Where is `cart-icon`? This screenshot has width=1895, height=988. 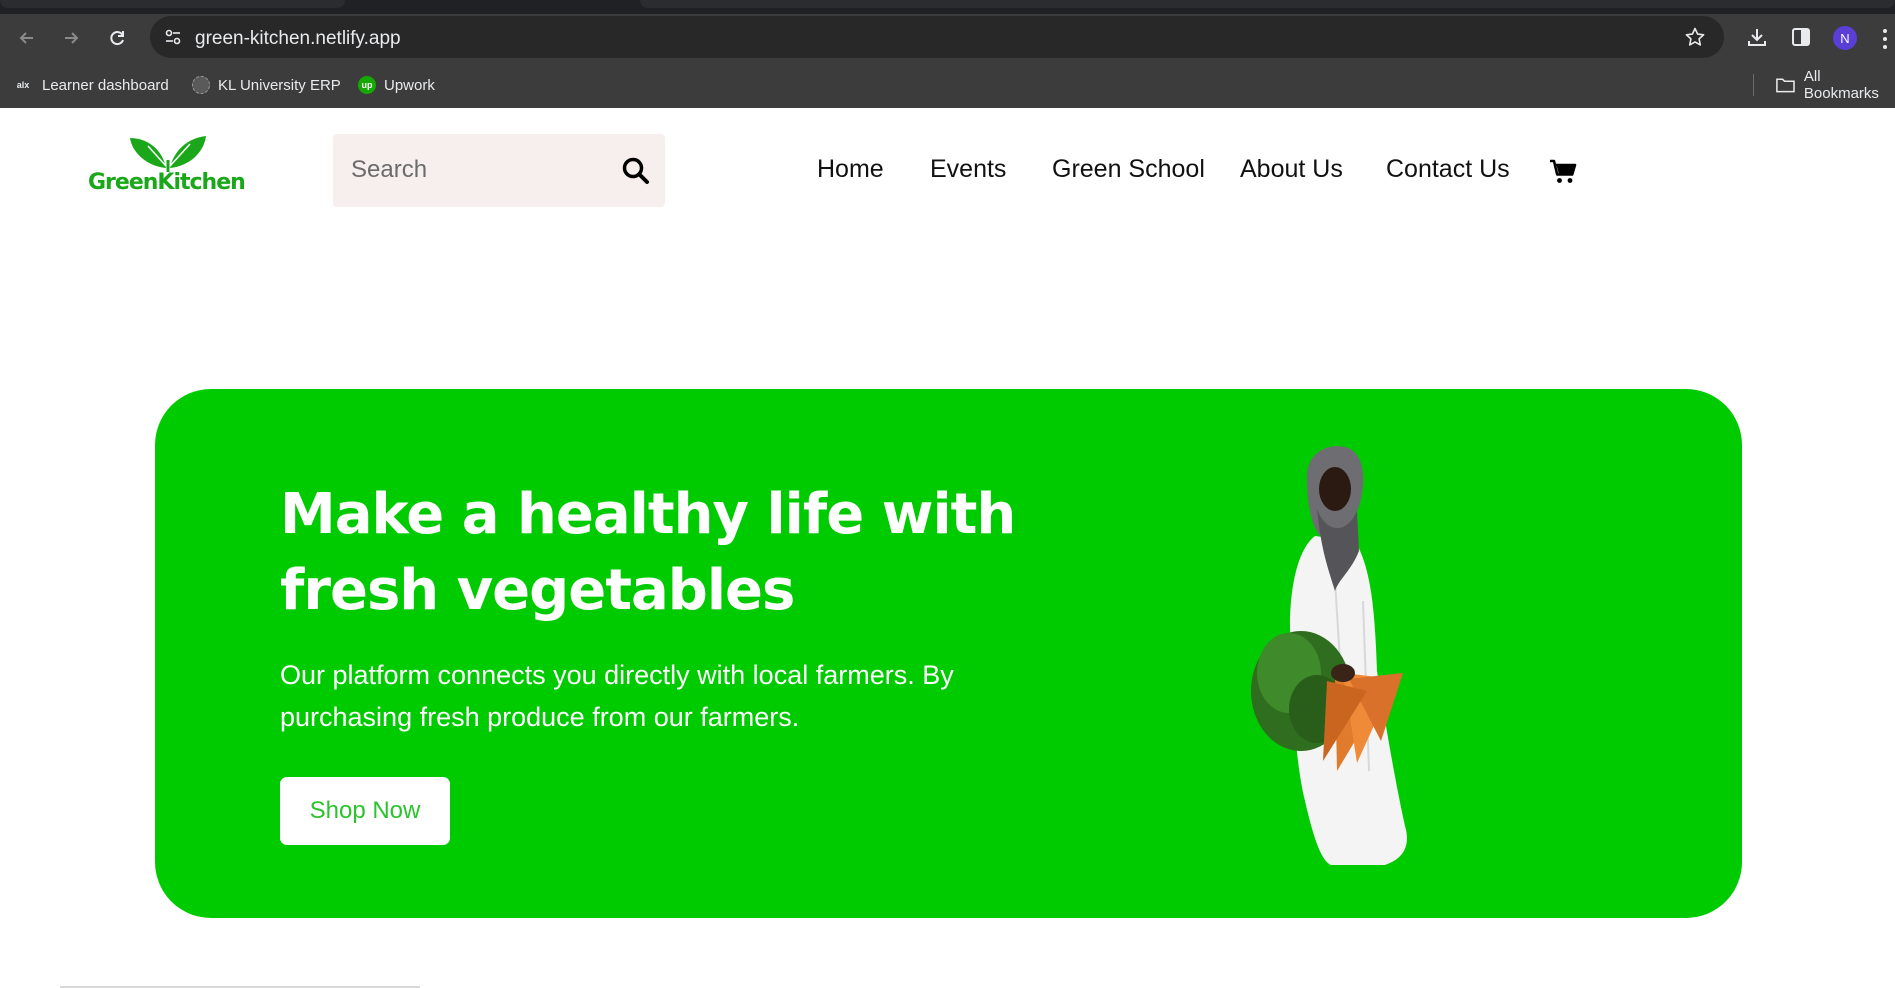 cart-icon is located at coordinates (1563, 172).